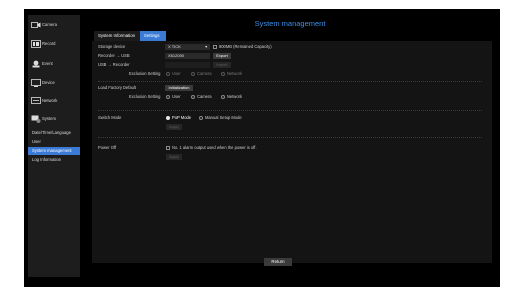 This screenshot has height=295, width=518. Describe the element at coordinates (49, 43) in the screenshot. I see `sidebar-item-label: Record` at that location.